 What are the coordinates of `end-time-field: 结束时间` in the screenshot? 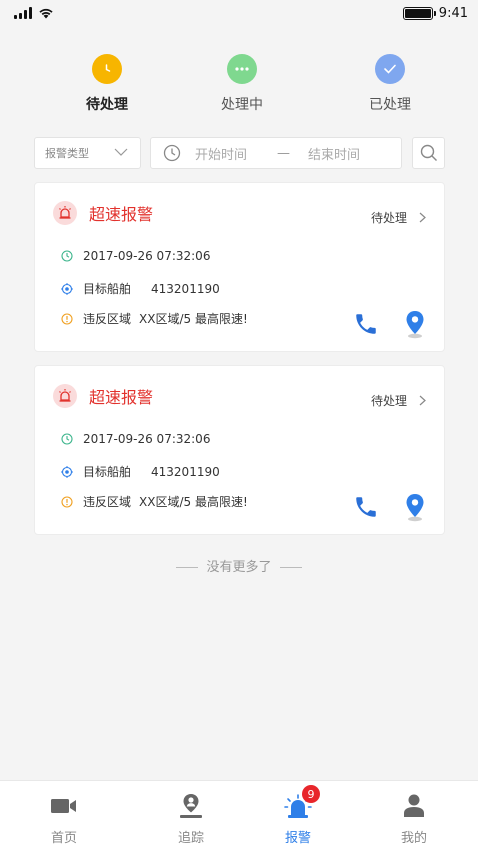 It's located at (334, 153).